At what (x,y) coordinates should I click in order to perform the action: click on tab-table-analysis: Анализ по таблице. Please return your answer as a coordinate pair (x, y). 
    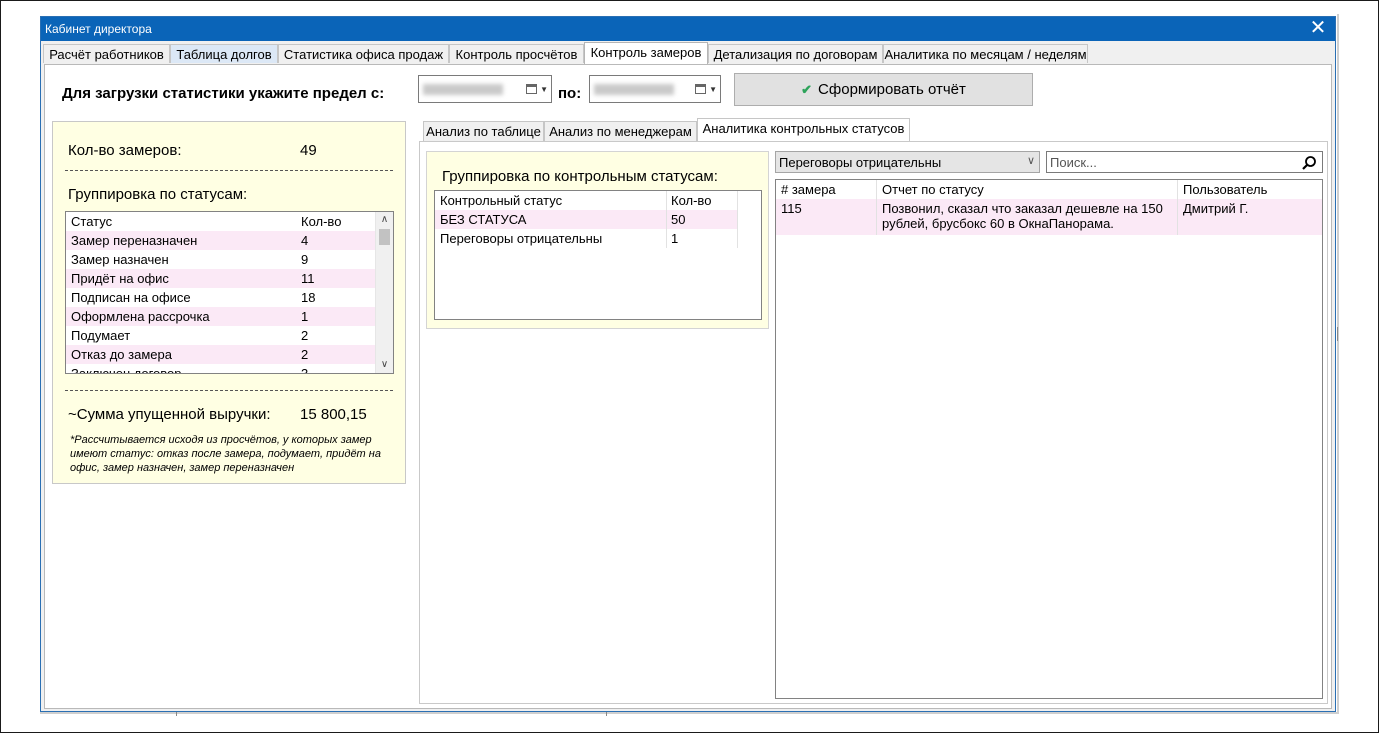
    Looking at the image, I should click on (483, 131).